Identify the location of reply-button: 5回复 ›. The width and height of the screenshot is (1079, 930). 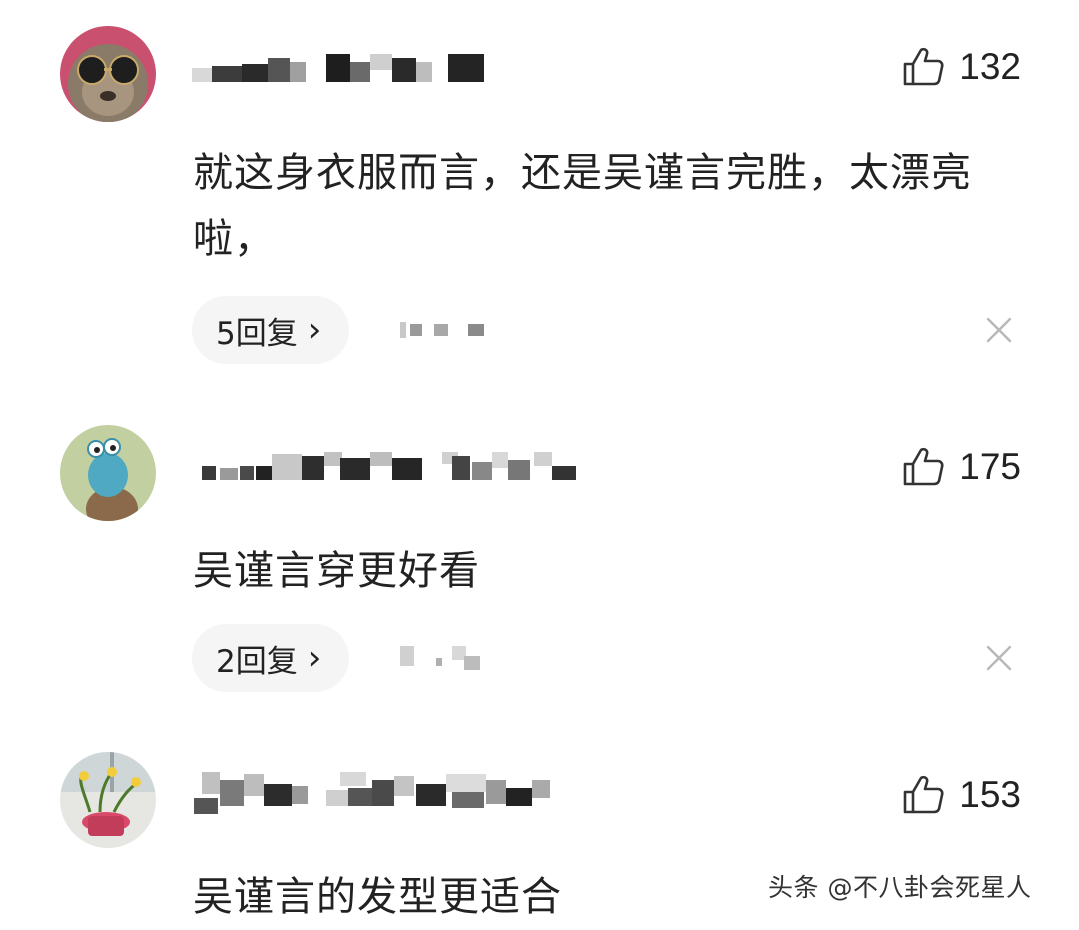
(271, 330).